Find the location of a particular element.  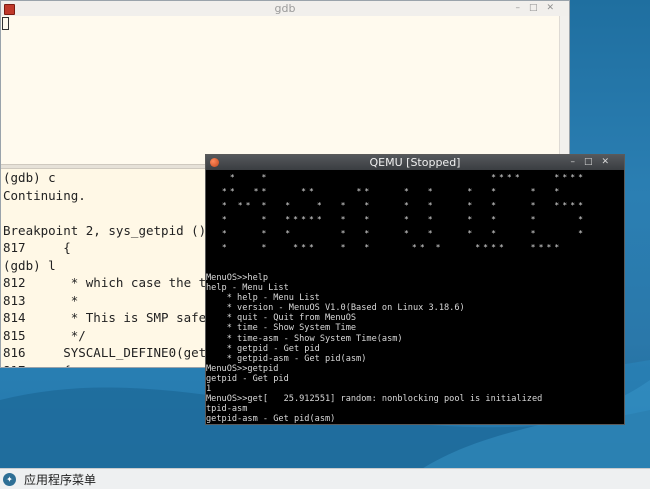

gdb-titlebar: gdb –□✕ is located at coordinates (285, 9).